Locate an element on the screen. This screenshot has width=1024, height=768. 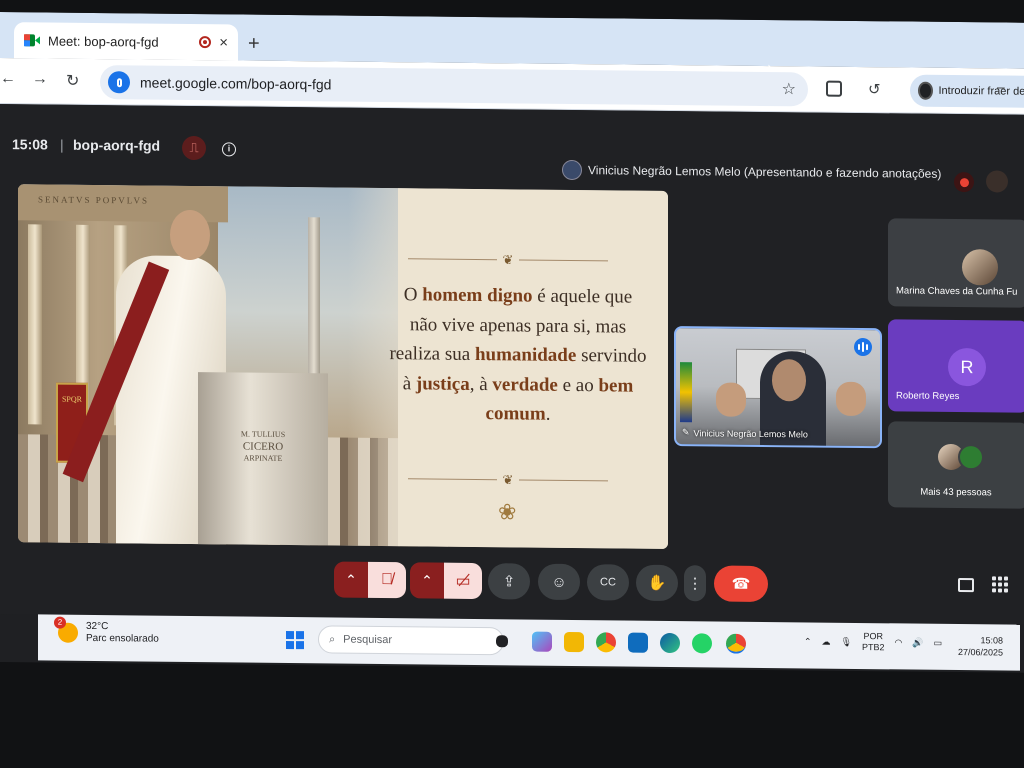
presenter-tile-label: ✎ Vinicius Negrão Lemos Melo is located at coordinates (745, 433).